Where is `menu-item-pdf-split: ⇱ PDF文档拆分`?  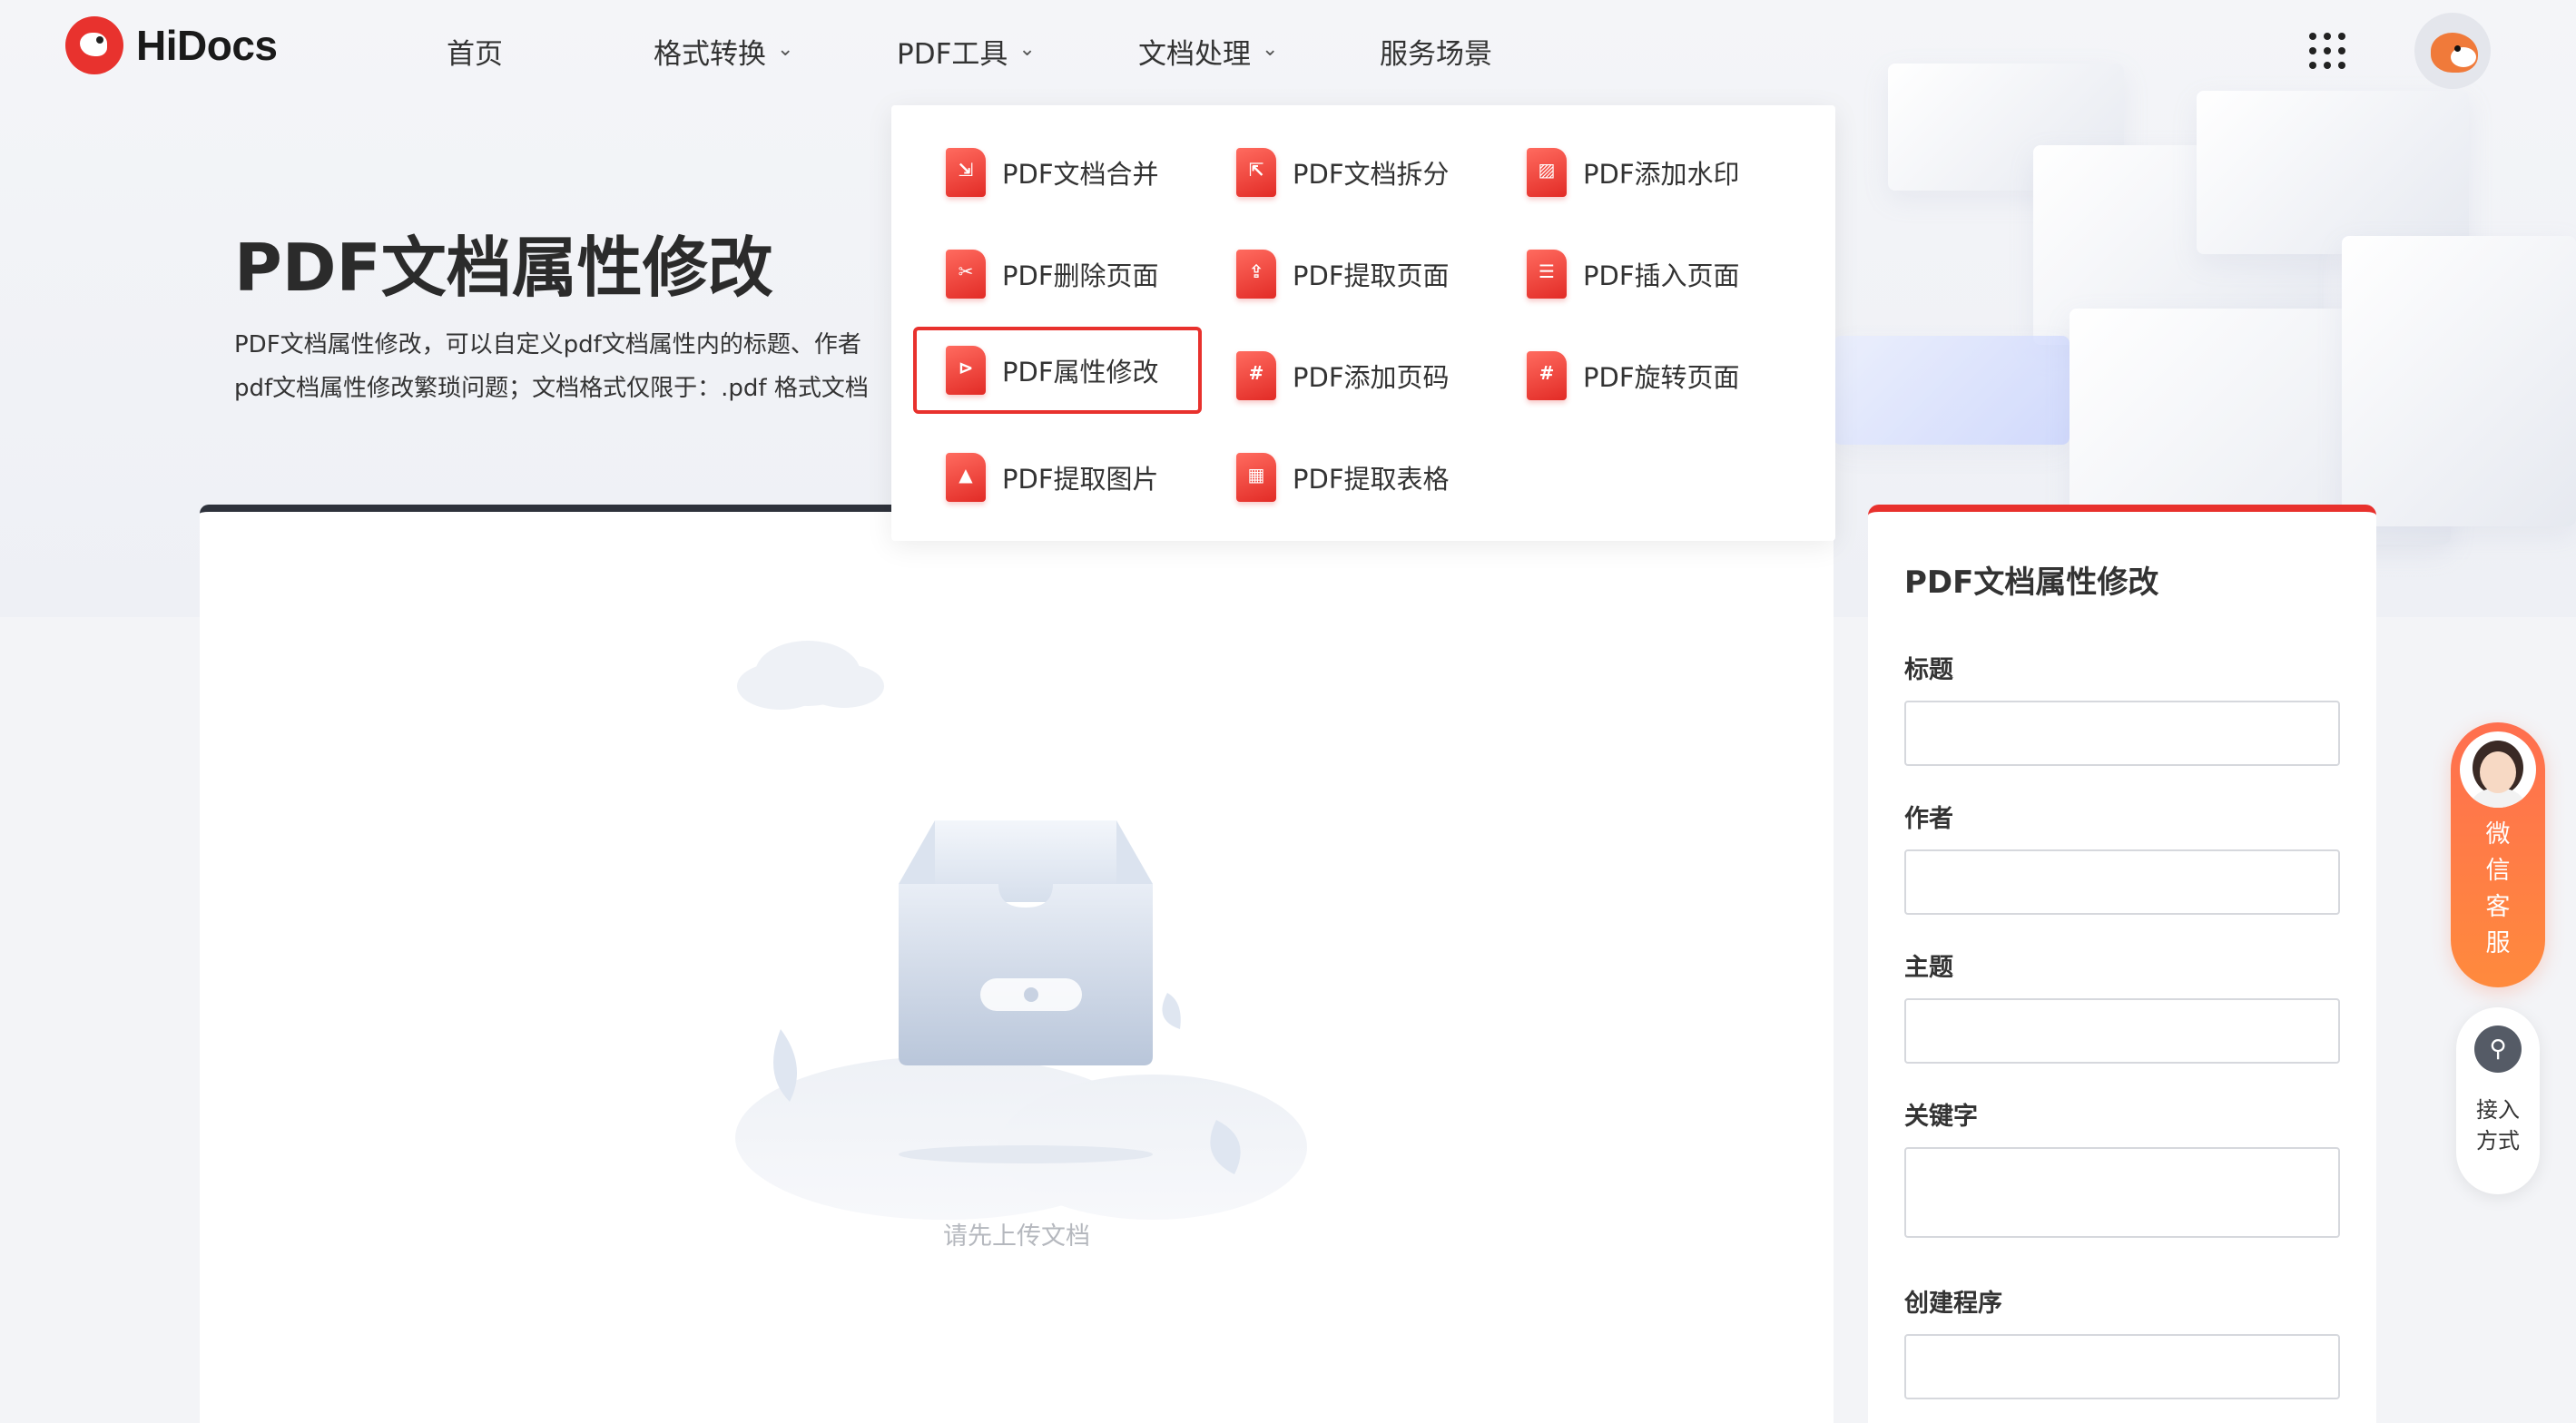 menu-item-pdf-split: ⇱ PDF文档拆分 is located at coordinates (1348, 173).